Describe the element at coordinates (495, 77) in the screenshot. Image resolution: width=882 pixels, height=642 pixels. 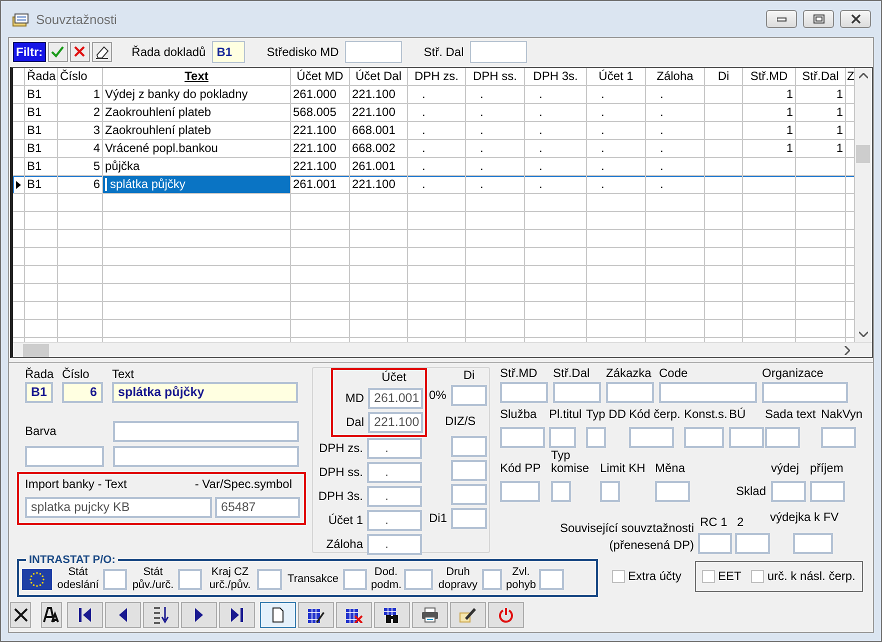
I see `column-header: DPH ss.` at that location.